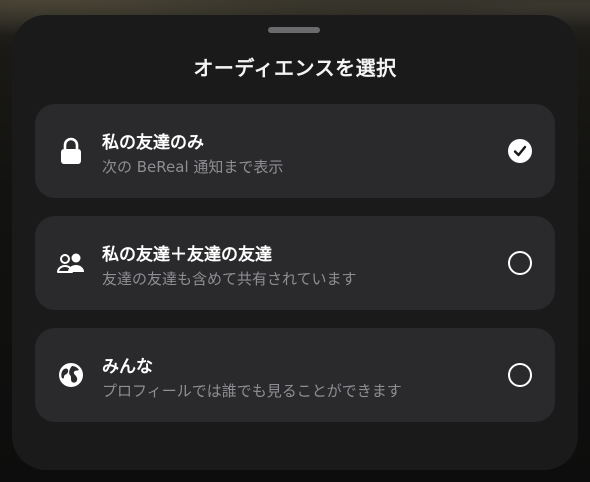 The height and width of the screenshot is (482, 590). I want to click on option-subtitle: 友達の友達も含めて共有されています, so click(229, 279).